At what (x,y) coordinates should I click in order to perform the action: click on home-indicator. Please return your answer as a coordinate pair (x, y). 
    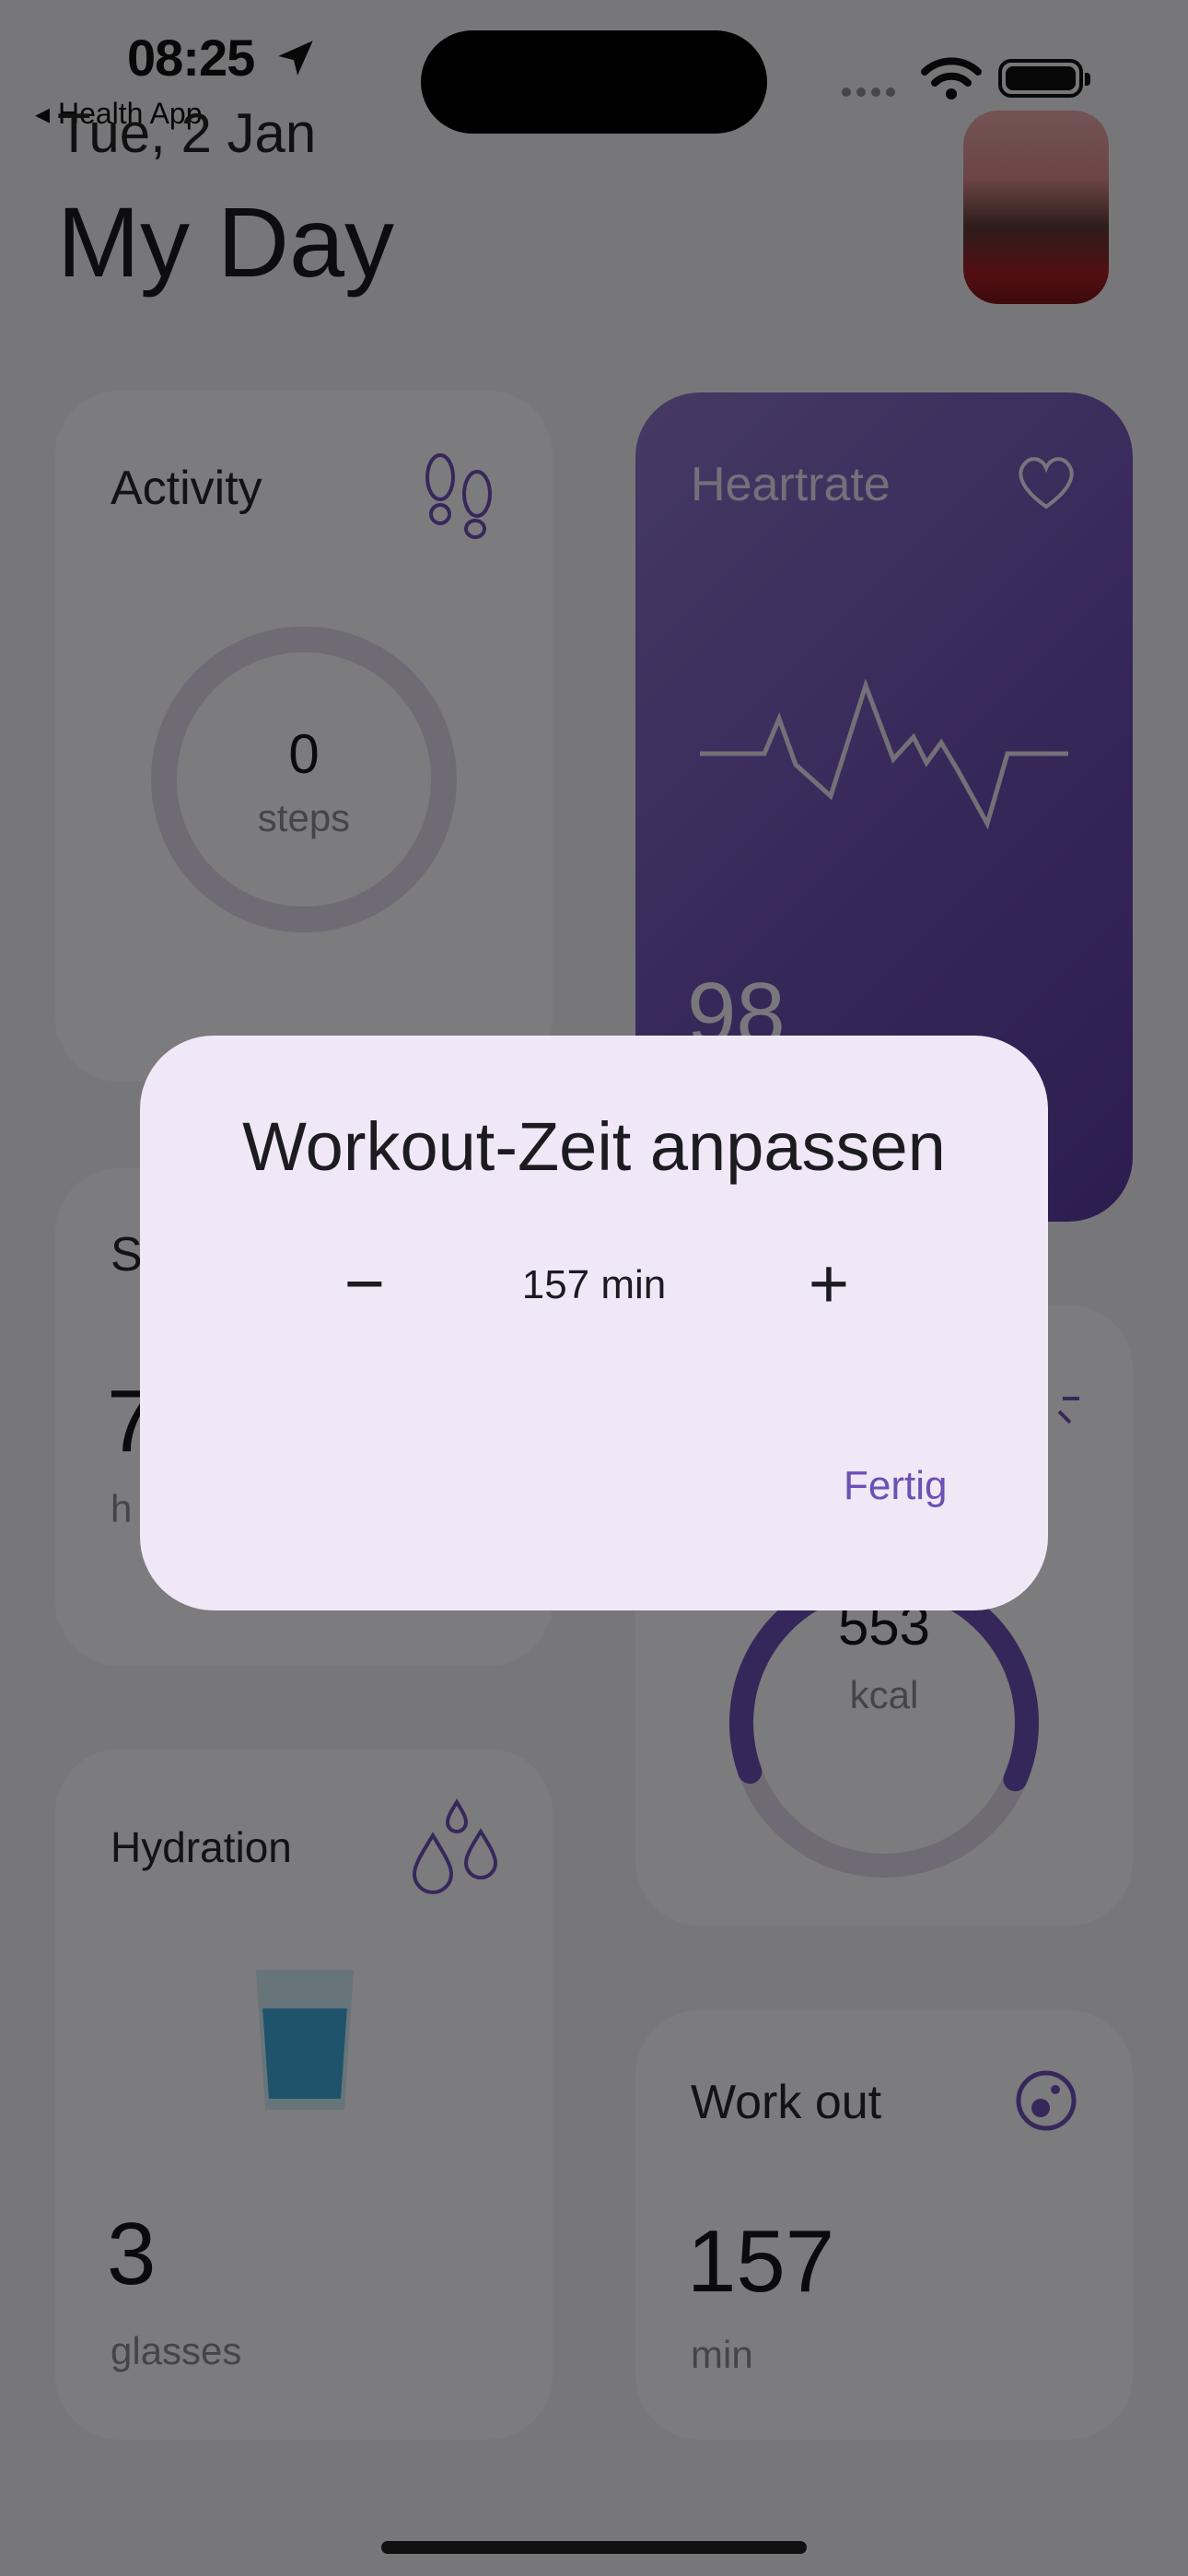
    Looking at the image, I should click on (594, 2547).